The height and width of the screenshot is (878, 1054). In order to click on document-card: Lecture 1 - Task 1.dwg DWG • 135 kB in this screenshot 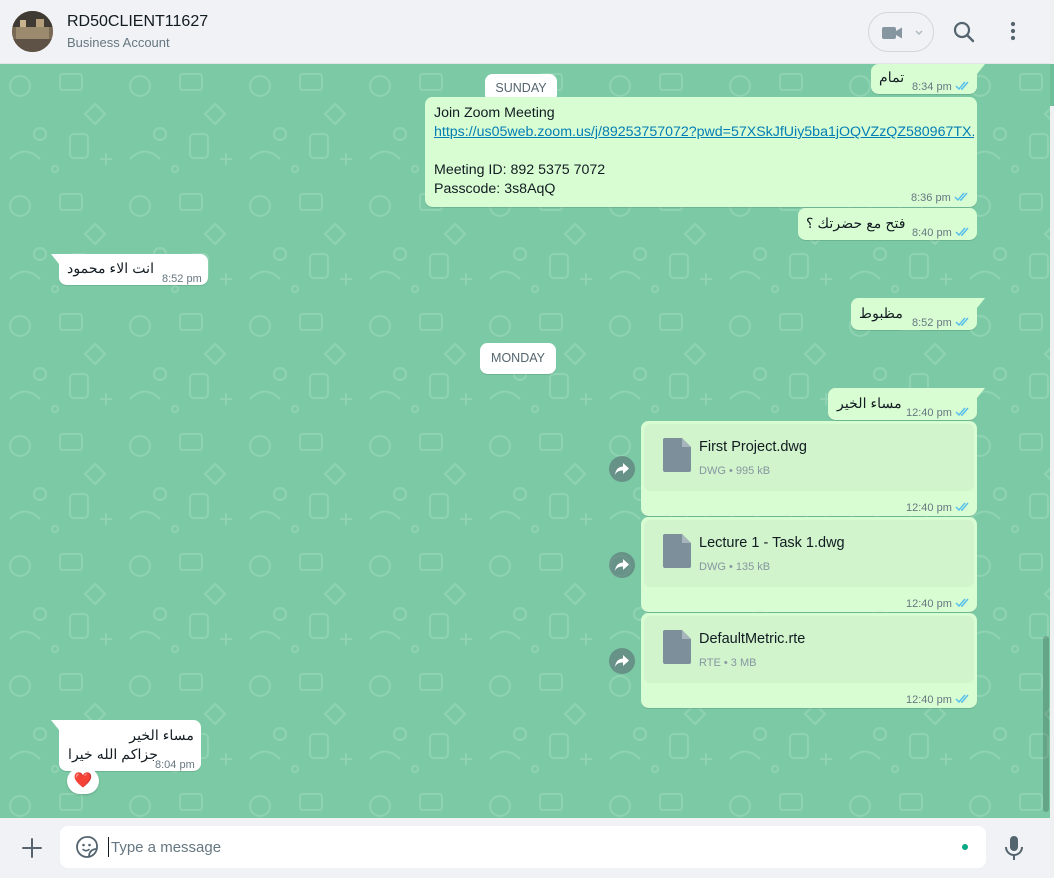, I will do `click(809, 553)`.